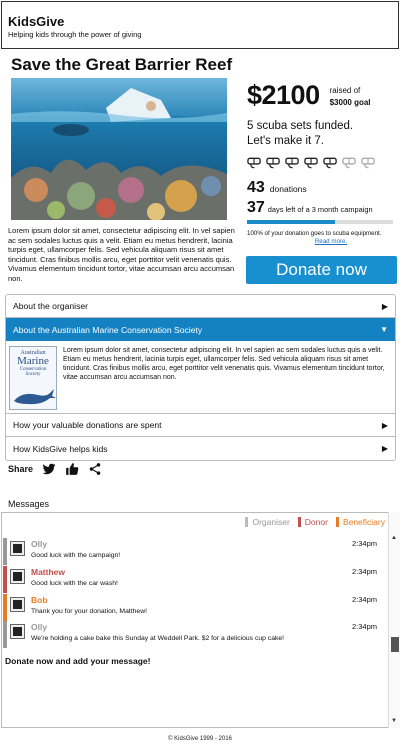 The width and height of the screenshot is (400, 749). Describe the element at coordinates (77, 661) in the screenshot. I see `compose-prompt: Donate now and add your message!` at that location.